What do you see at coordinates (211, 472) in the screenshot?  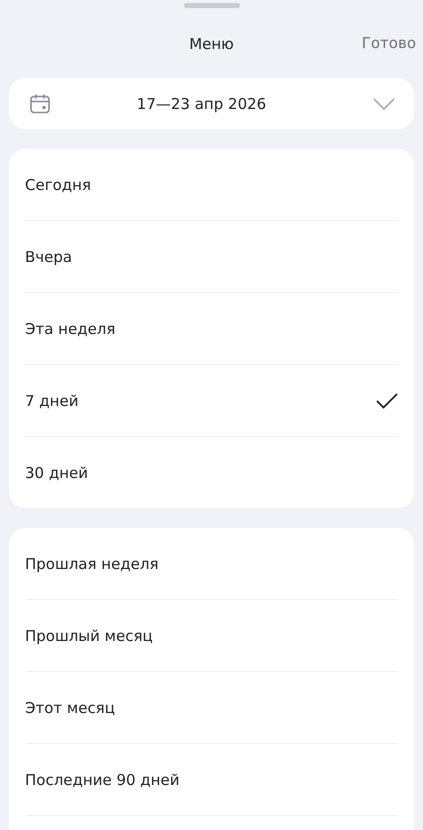 I see `period-option: 30 дней` at bounding box center [211, 472].